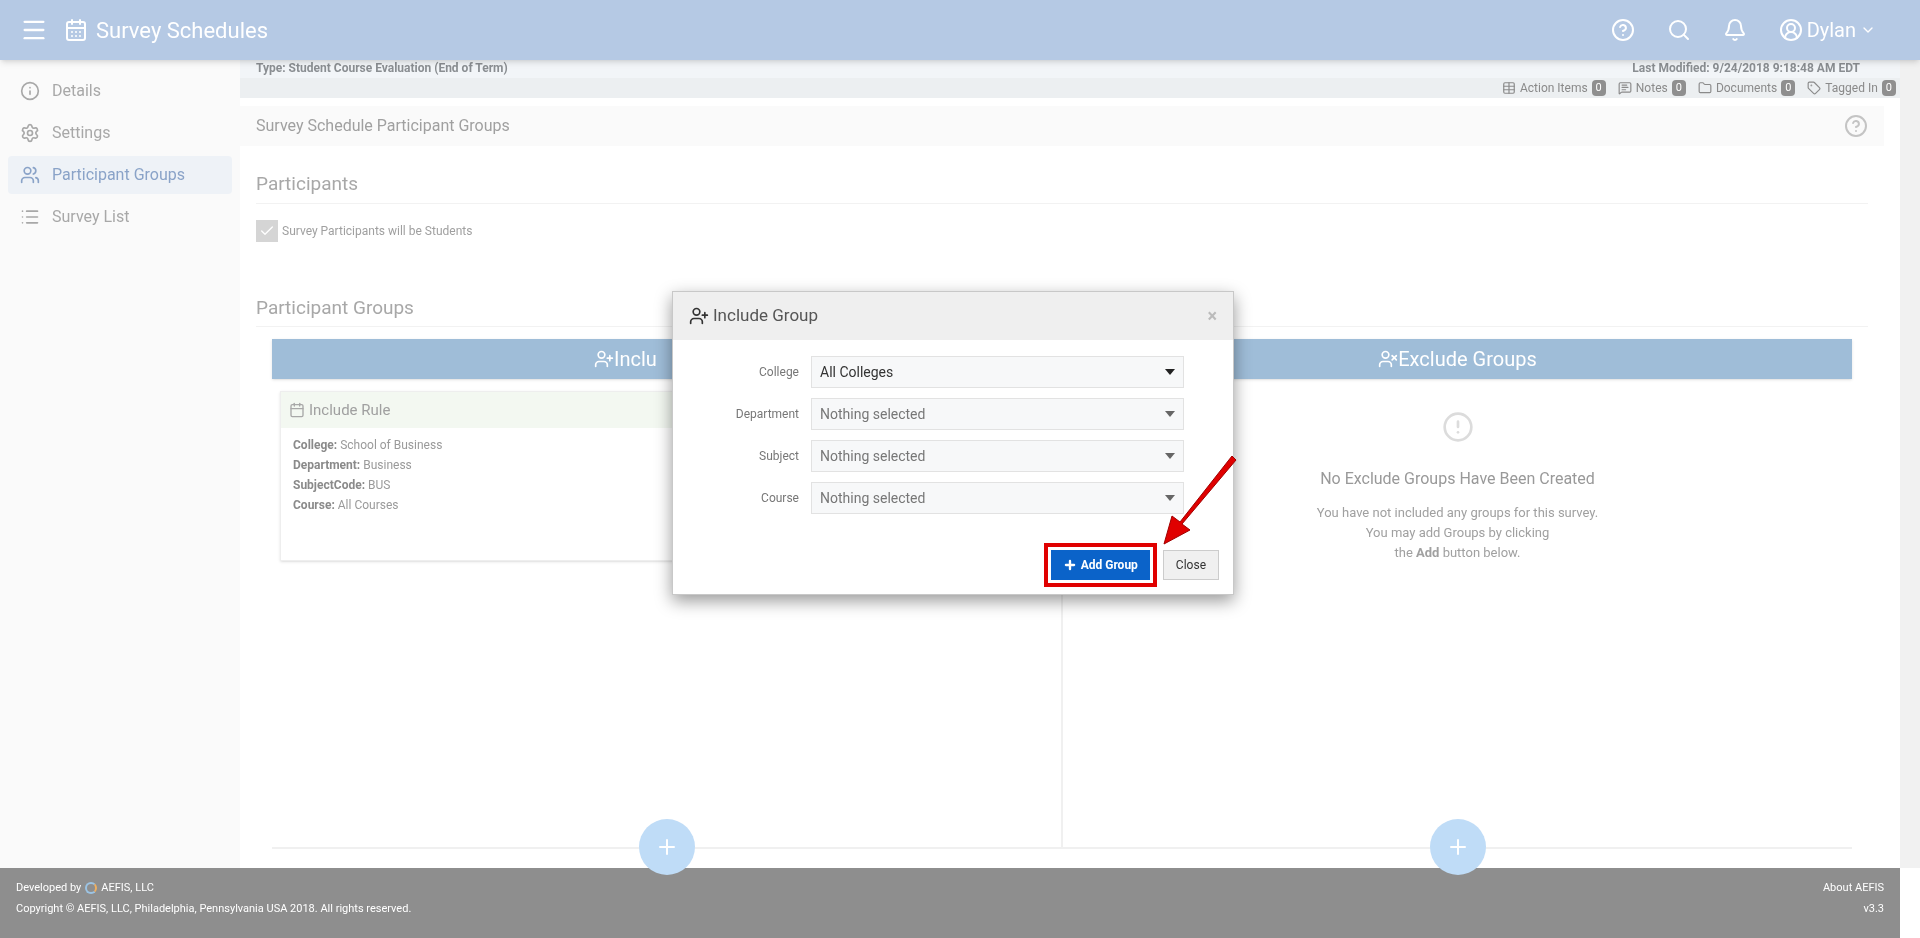 This screenshot has width=1920, height=938. What do you see at coordinates (1457, 553) in the screenshot?
I see `empty-message-line: the Add button below.` at bounding box center [1457, 553].